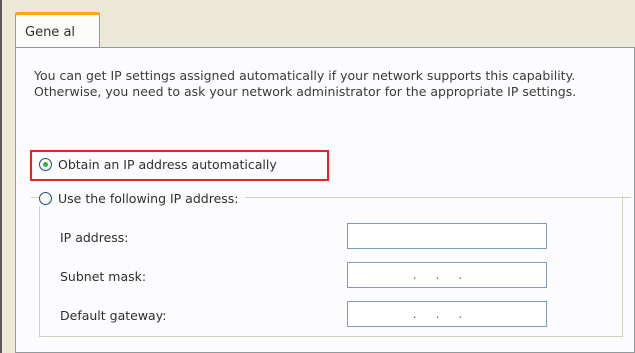 This screenshot has width=635, height=353. What do you see at coordinates (45, 198) in the screenshot?
I see `use-following-ip-radio` at bounding box center [45, 198].